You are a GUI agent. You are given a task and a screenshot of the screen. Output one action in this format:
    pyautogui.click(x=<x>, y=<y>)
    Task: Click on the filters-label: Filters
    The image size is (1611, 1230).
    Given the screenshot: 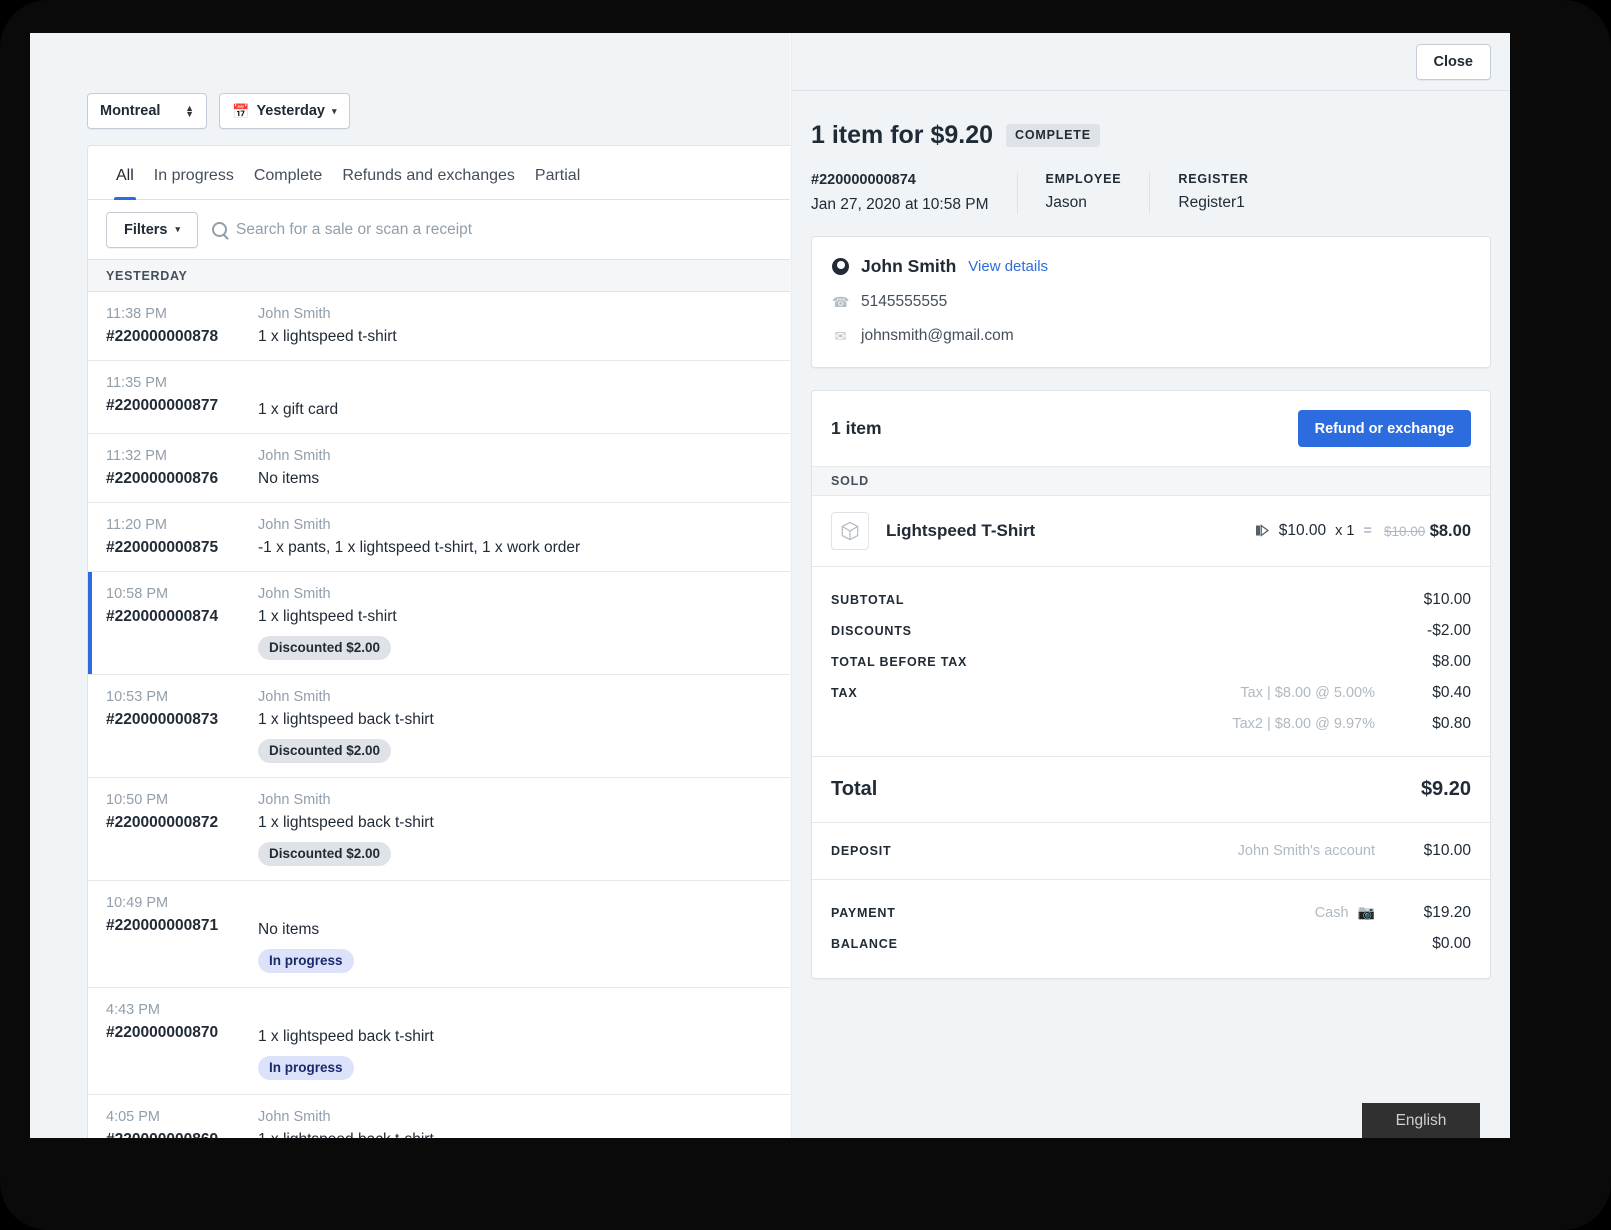 What is the action you would take?
    pyautogui.click(x=145, y=229)
    